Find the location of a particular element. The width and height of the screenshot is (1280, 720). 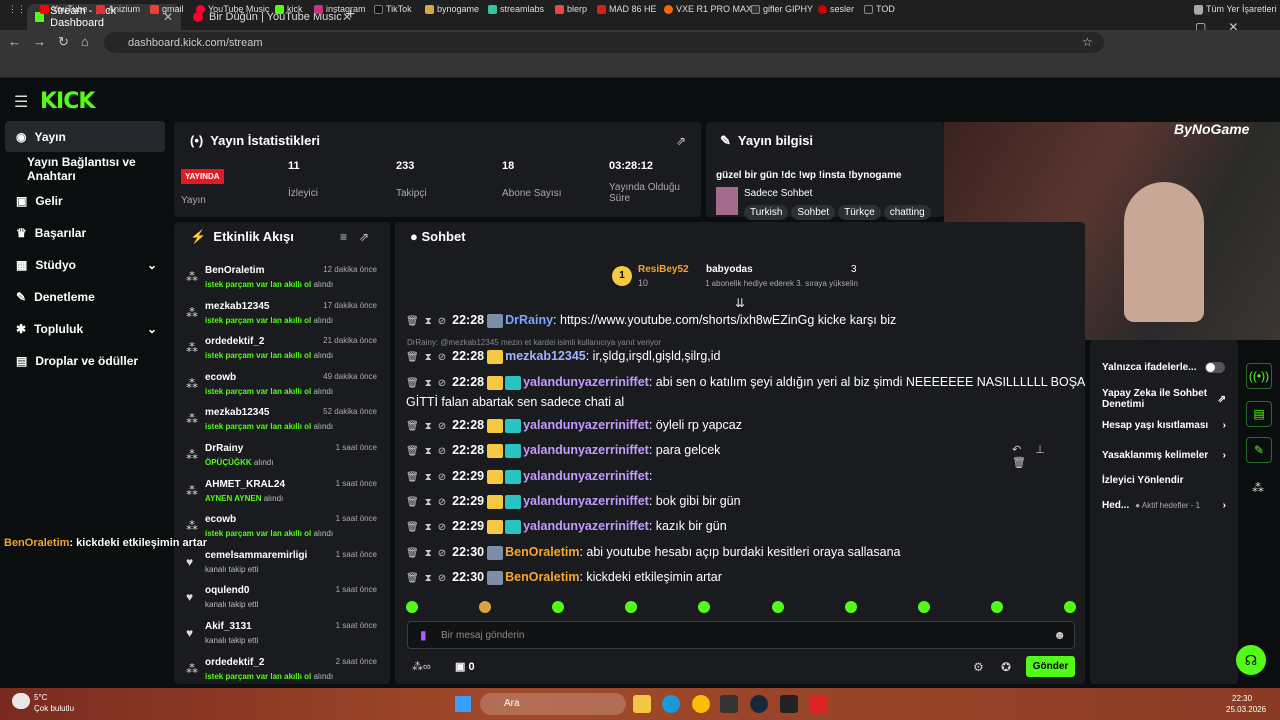

sidebar-item-studyo: ▦ Stüdyo ⌄ is located at coordinates (85, 264).